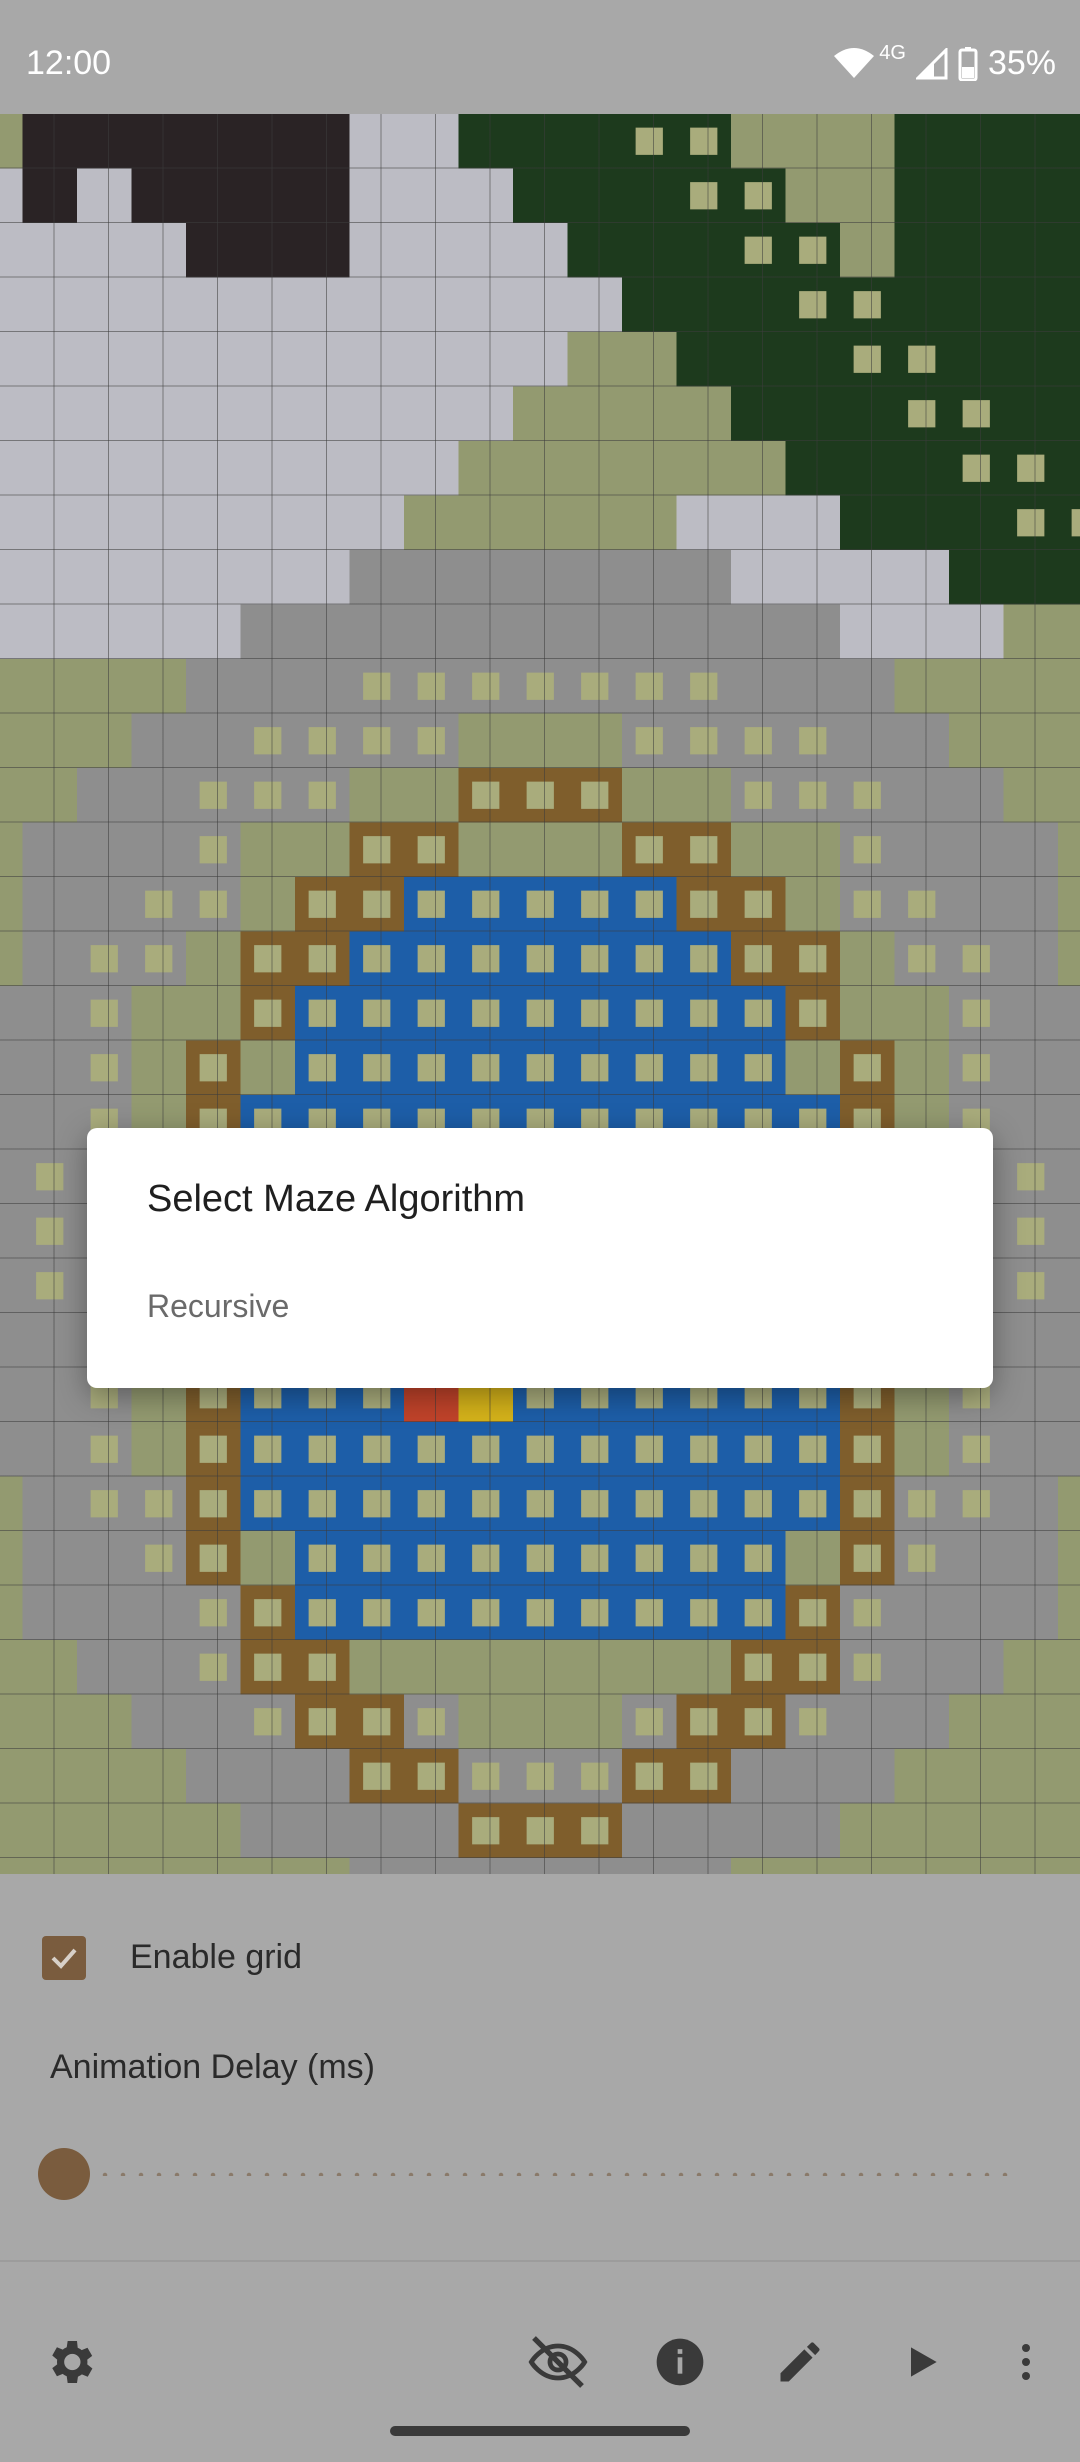 This screenshot has height=2462, width=1080. What do you see at coordinates (540, 2431) in the screenshot?
I see `home-indicator` at bounding box center [540, 2431].